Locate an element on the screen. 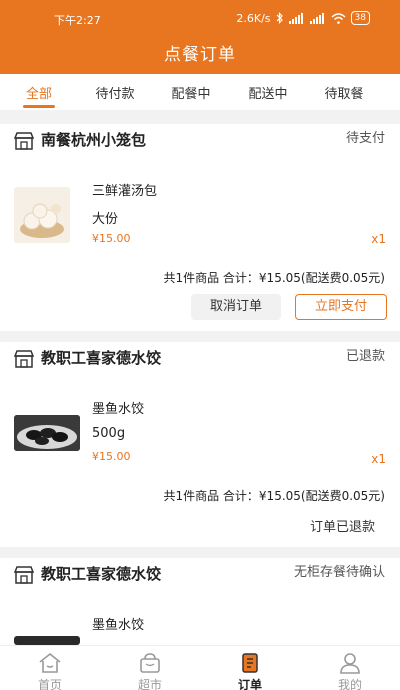 The height and width of the screenshot is (690, 400). pay-now-button: 立即支付 is located at coordinates (341, 307).